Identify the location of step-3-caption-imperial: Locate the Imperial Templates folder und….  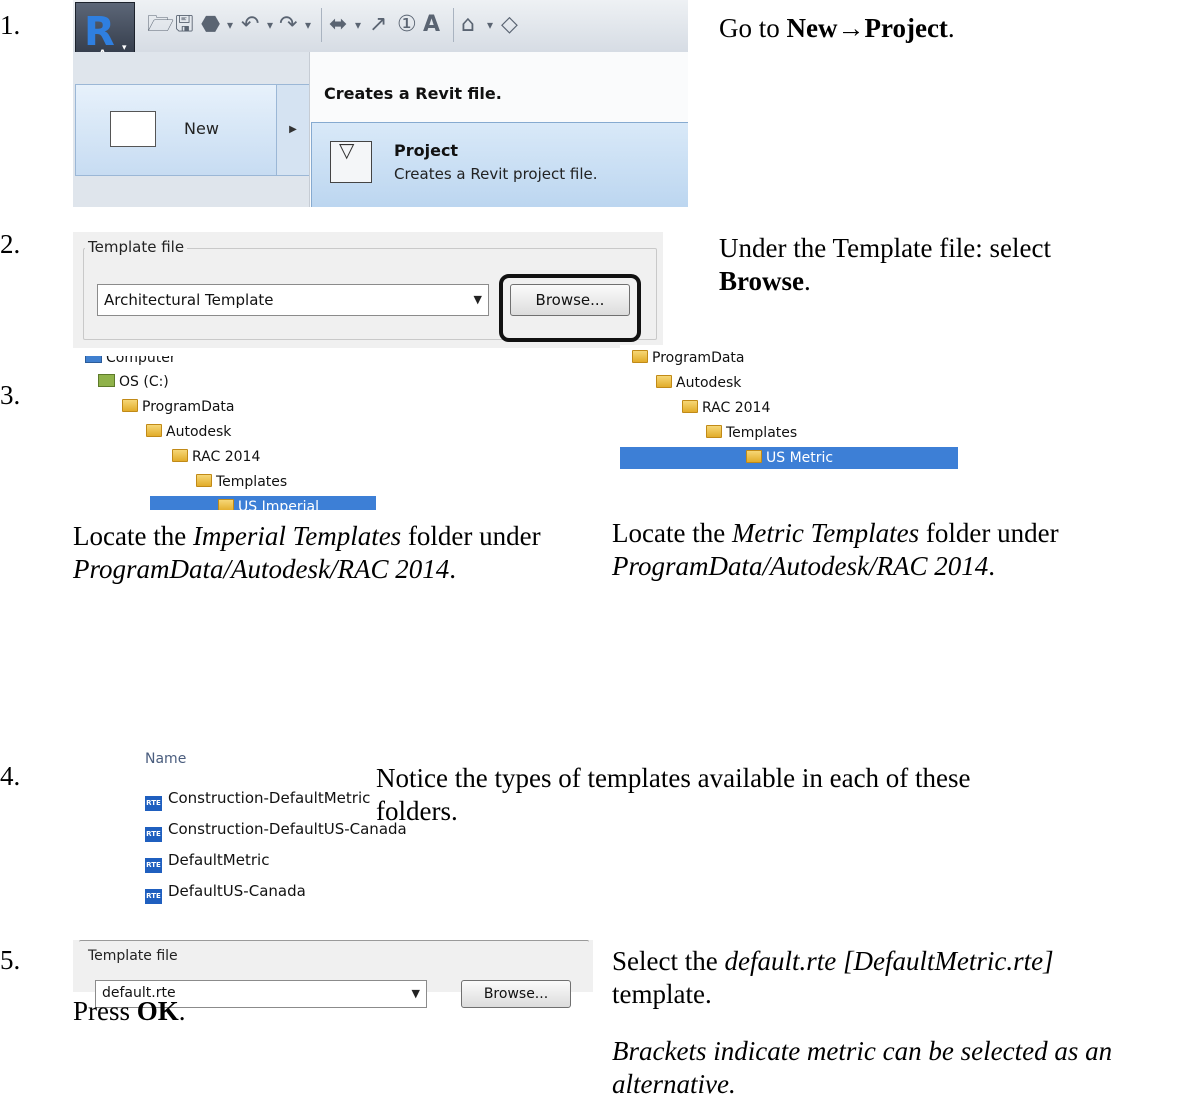
(307, 552).